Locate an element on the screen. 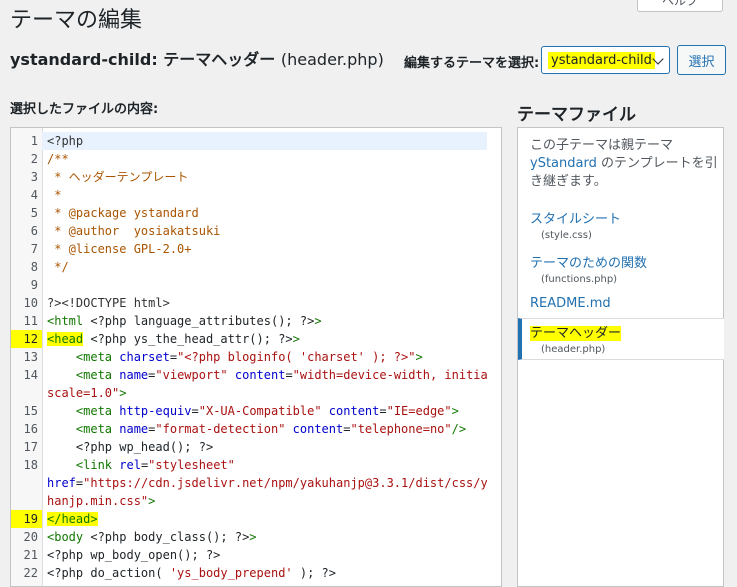  code-text: <?php wp_body_open(); ?> is located at coordinates (131, 555).